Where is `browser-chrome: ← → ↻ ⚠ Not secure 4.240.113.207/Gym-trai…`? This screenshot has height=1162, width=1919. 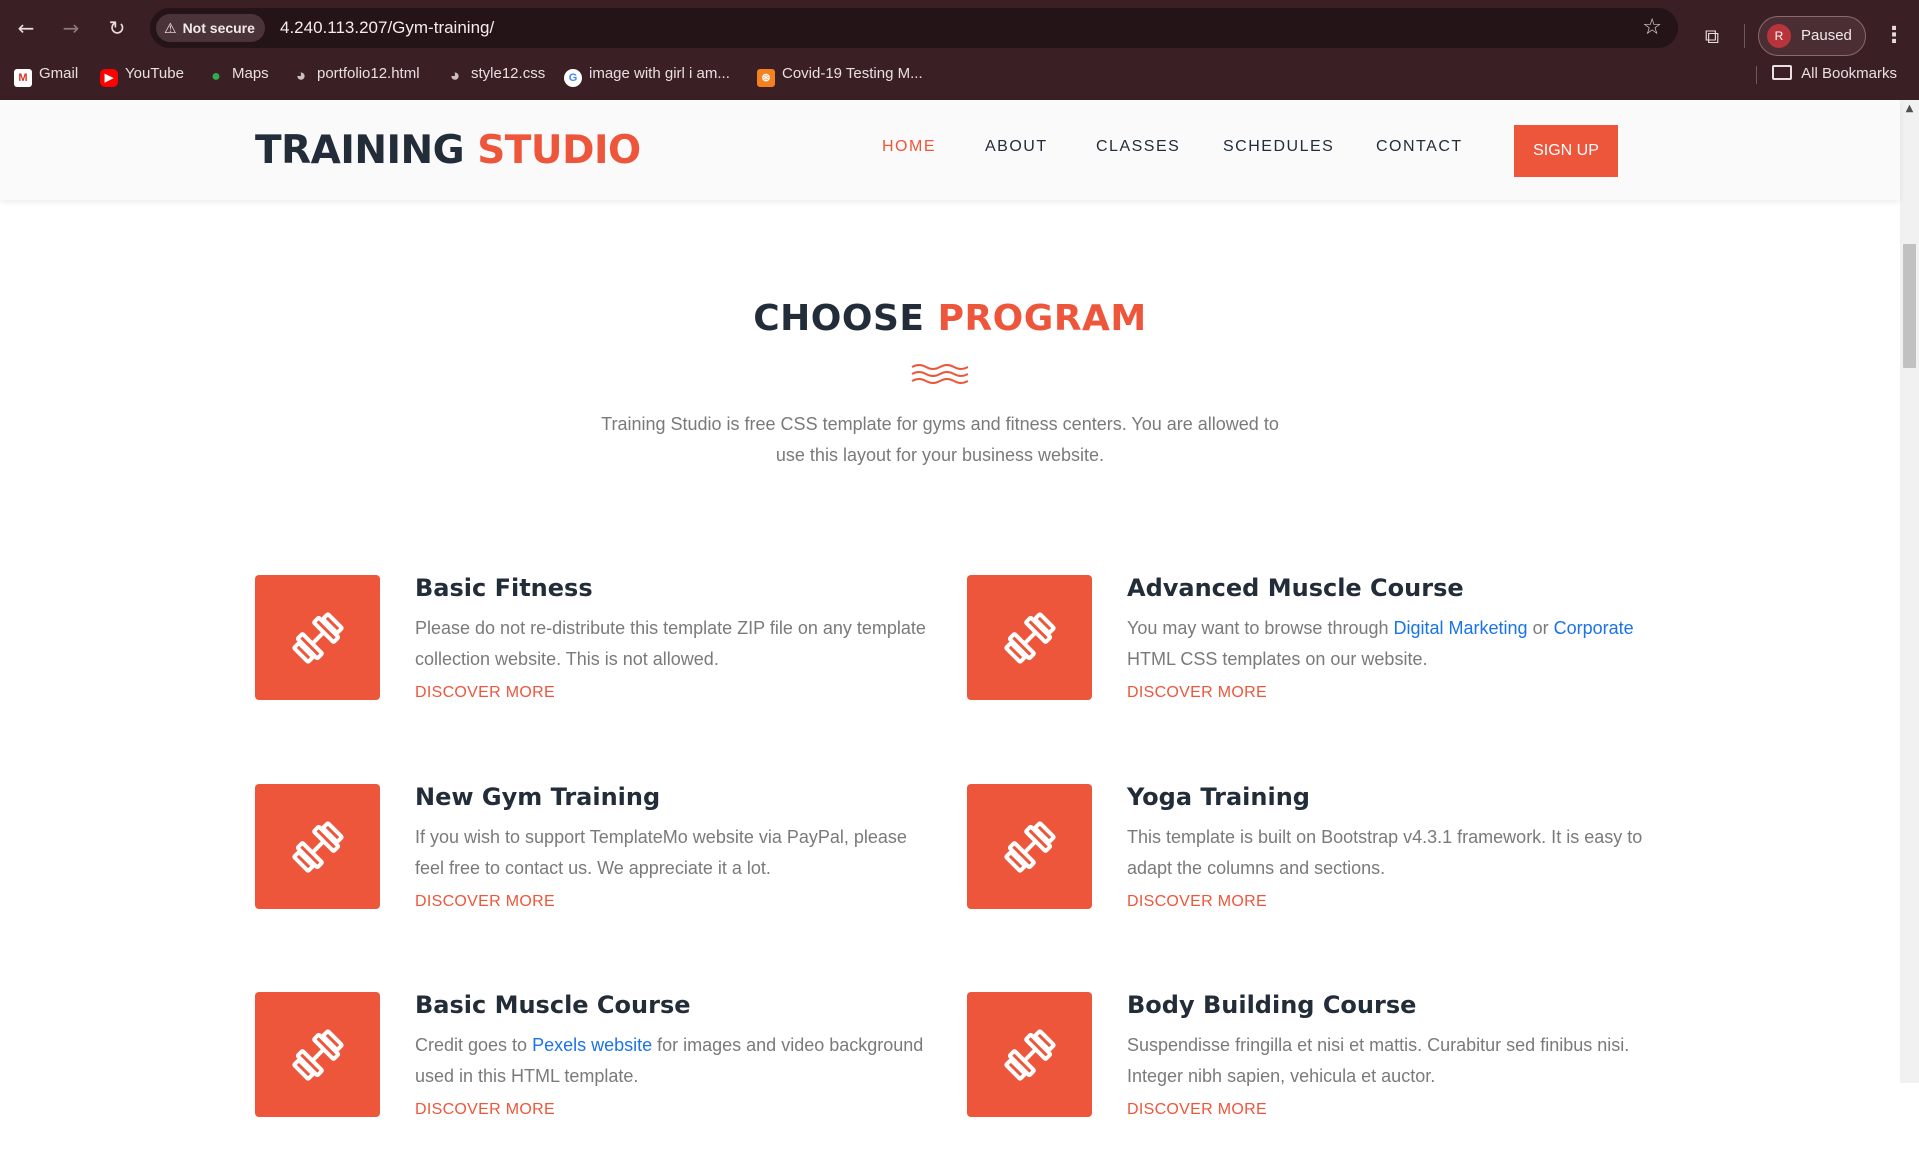 browser-chrome: ← → ↻ ⚠ Not secure 4.240.113.207/Gym-trai… is located at coordinates (959, 50).